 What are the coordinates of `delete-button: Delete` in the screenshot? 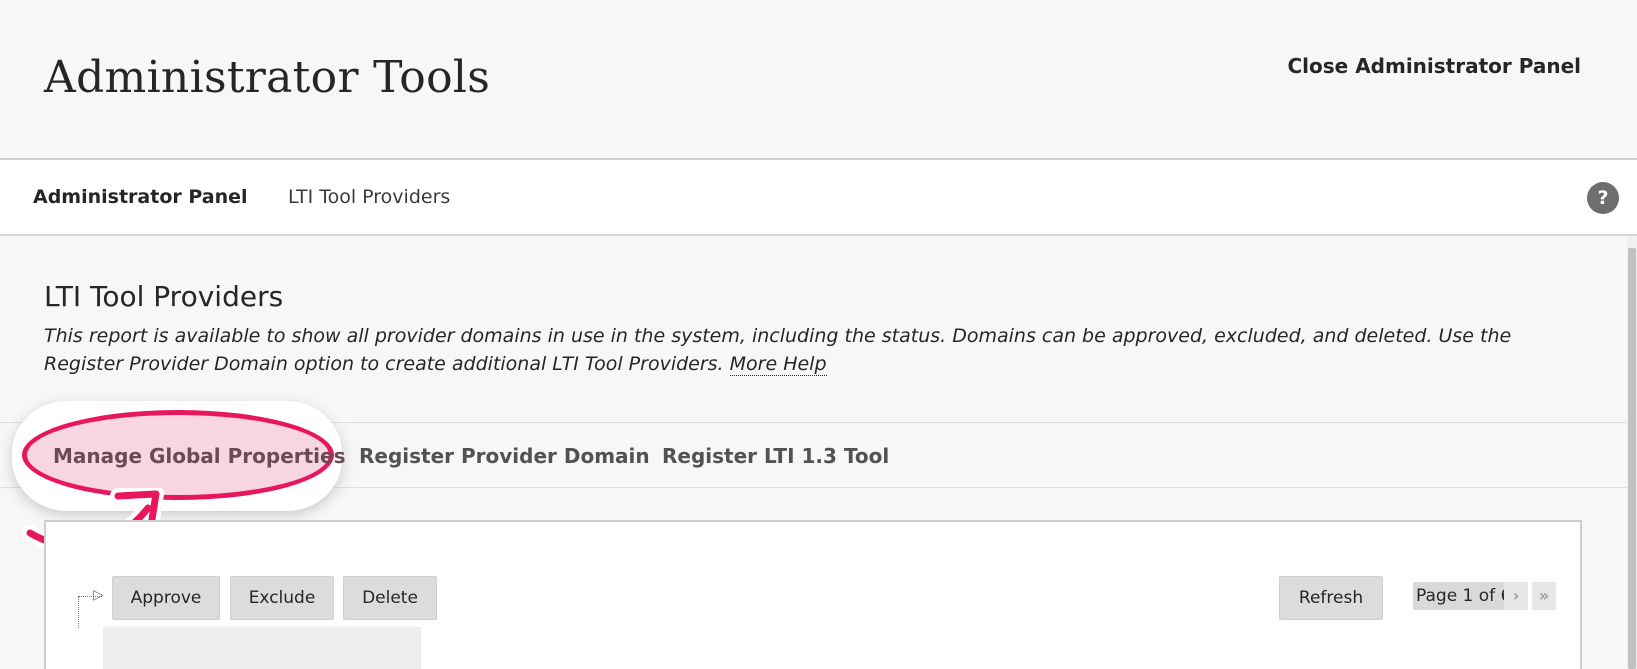 It's located at (390, 598).